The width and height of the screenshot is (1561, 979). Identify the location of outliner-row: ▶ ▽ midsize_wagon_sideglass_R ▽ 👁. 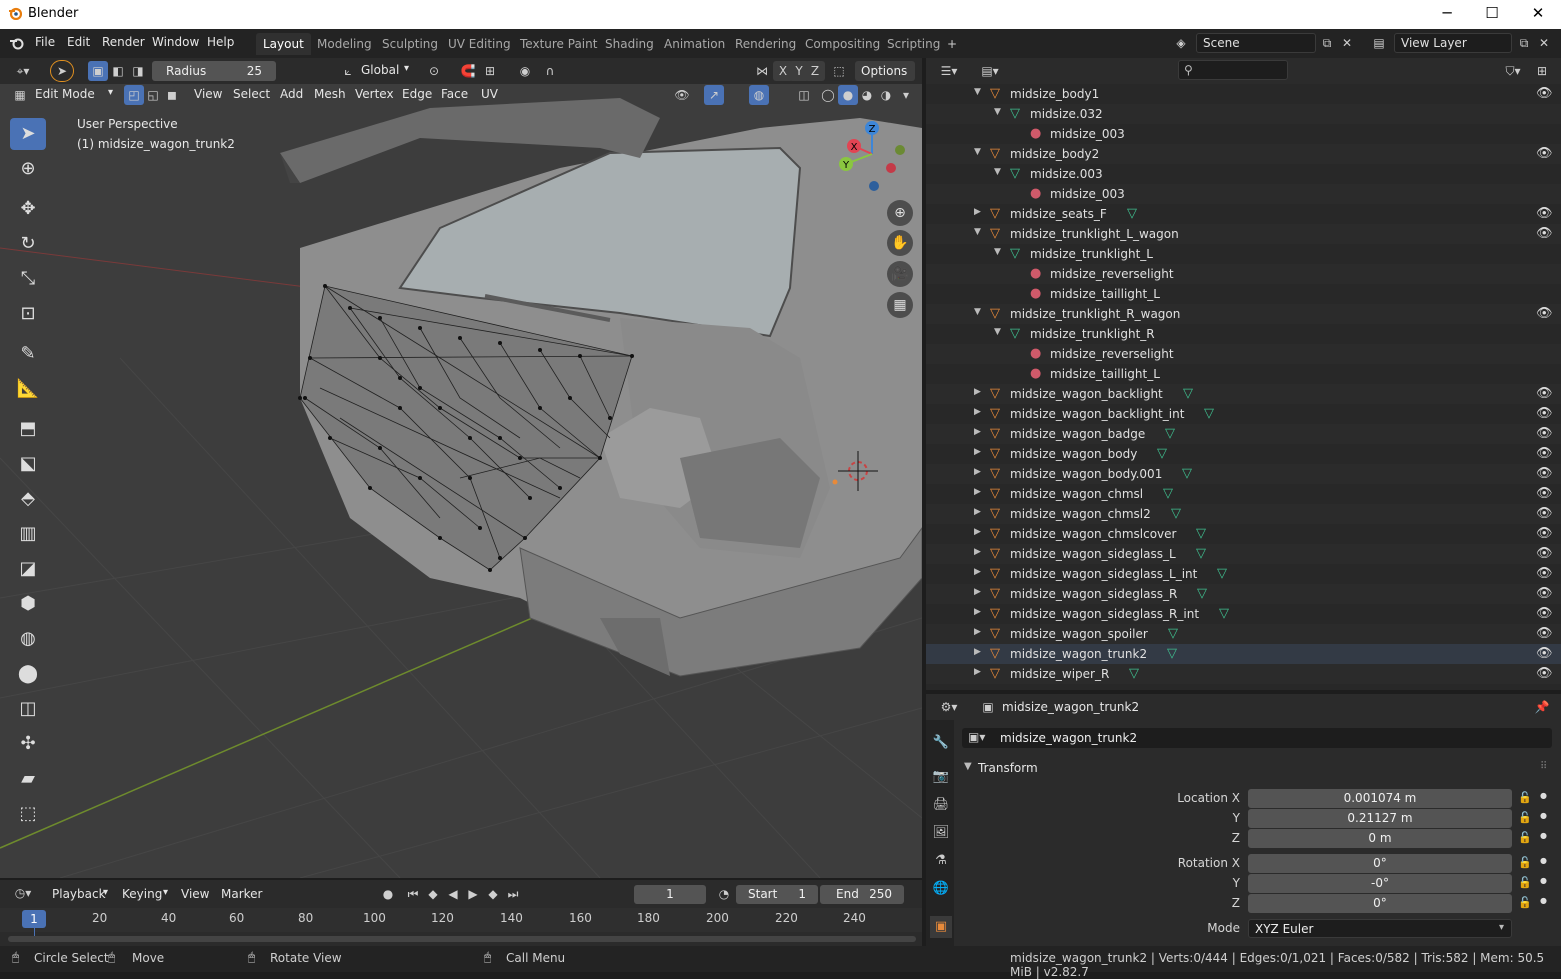
(1243, 594).